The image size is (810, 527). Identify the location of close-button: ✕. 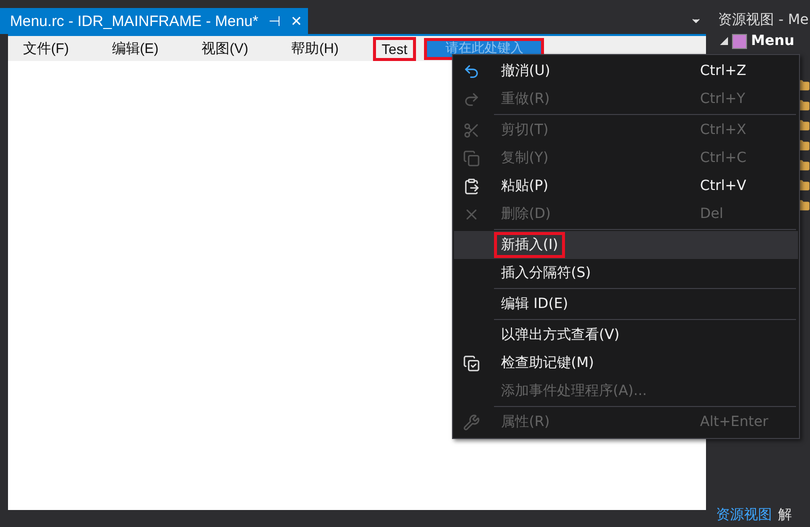
(296, 21).